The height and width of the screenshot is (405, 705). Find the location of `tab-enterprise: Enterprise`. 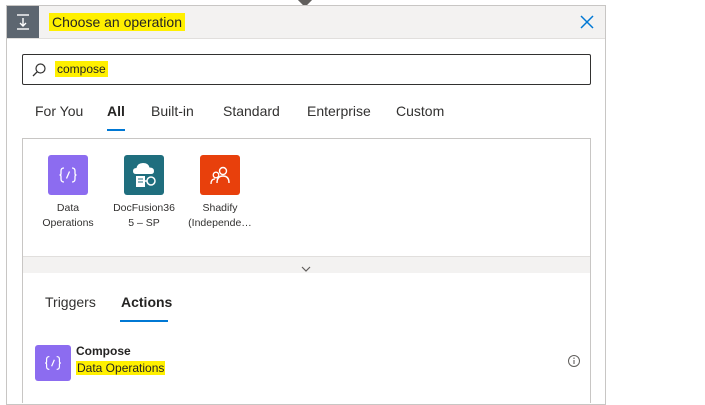

tab-enterprise: Enterprise is located at coordinates (339, 111).